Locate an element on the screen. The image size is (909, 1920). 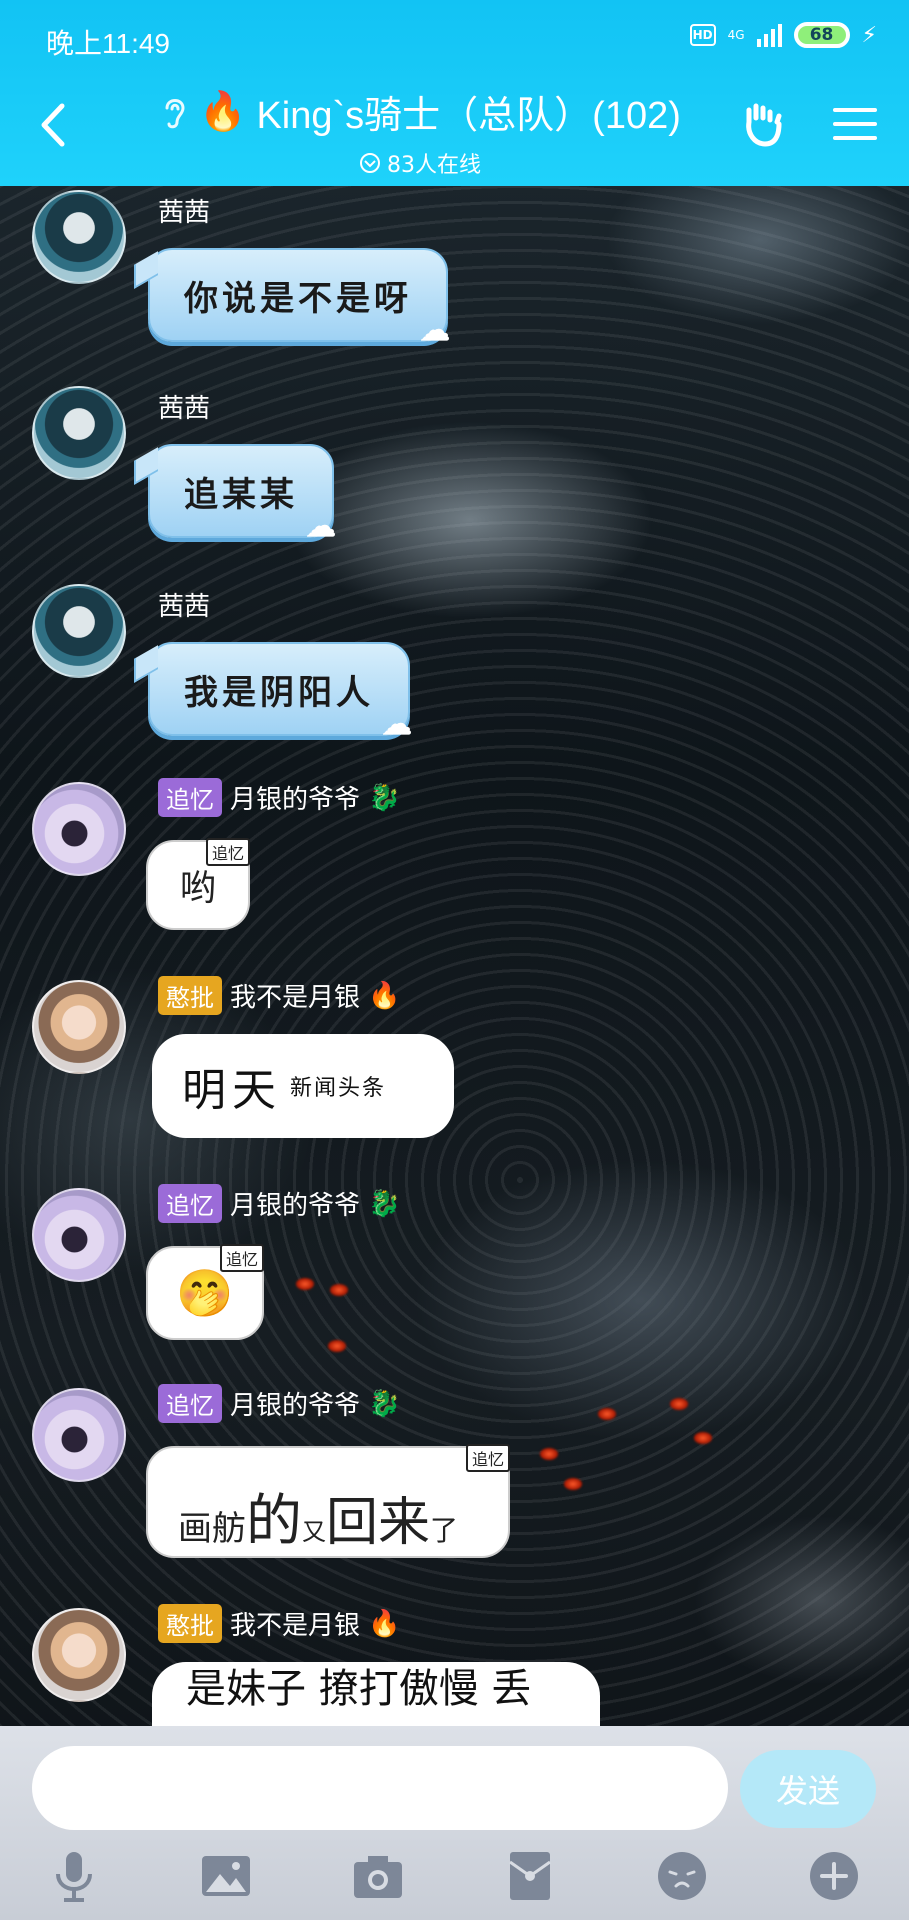
hd-icon: HD is located at coordinates (702, 35).